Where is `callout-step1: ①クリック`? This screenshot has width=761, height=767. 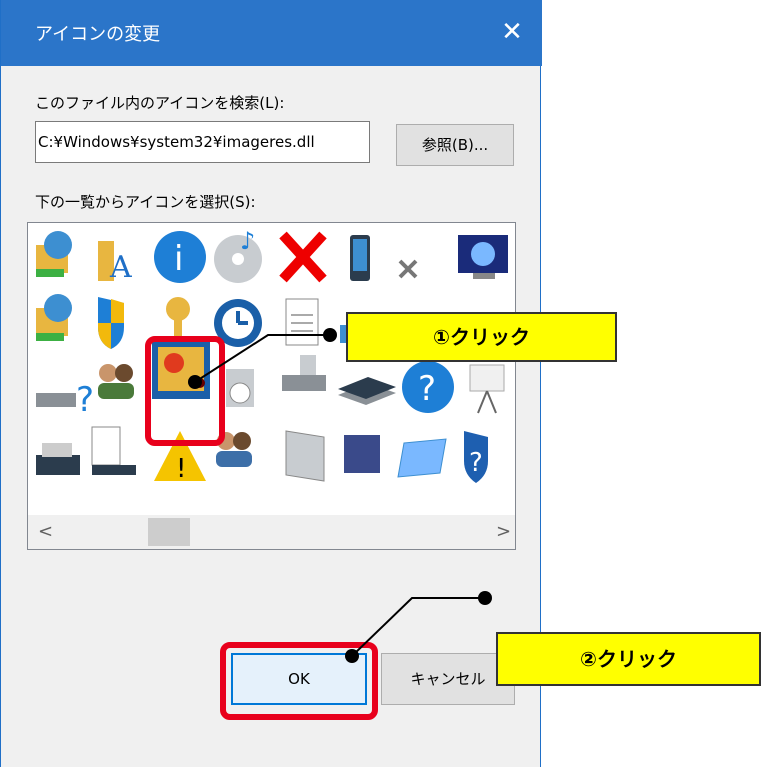 callout-step1: ①クリック is located at coordinates (481, 337).